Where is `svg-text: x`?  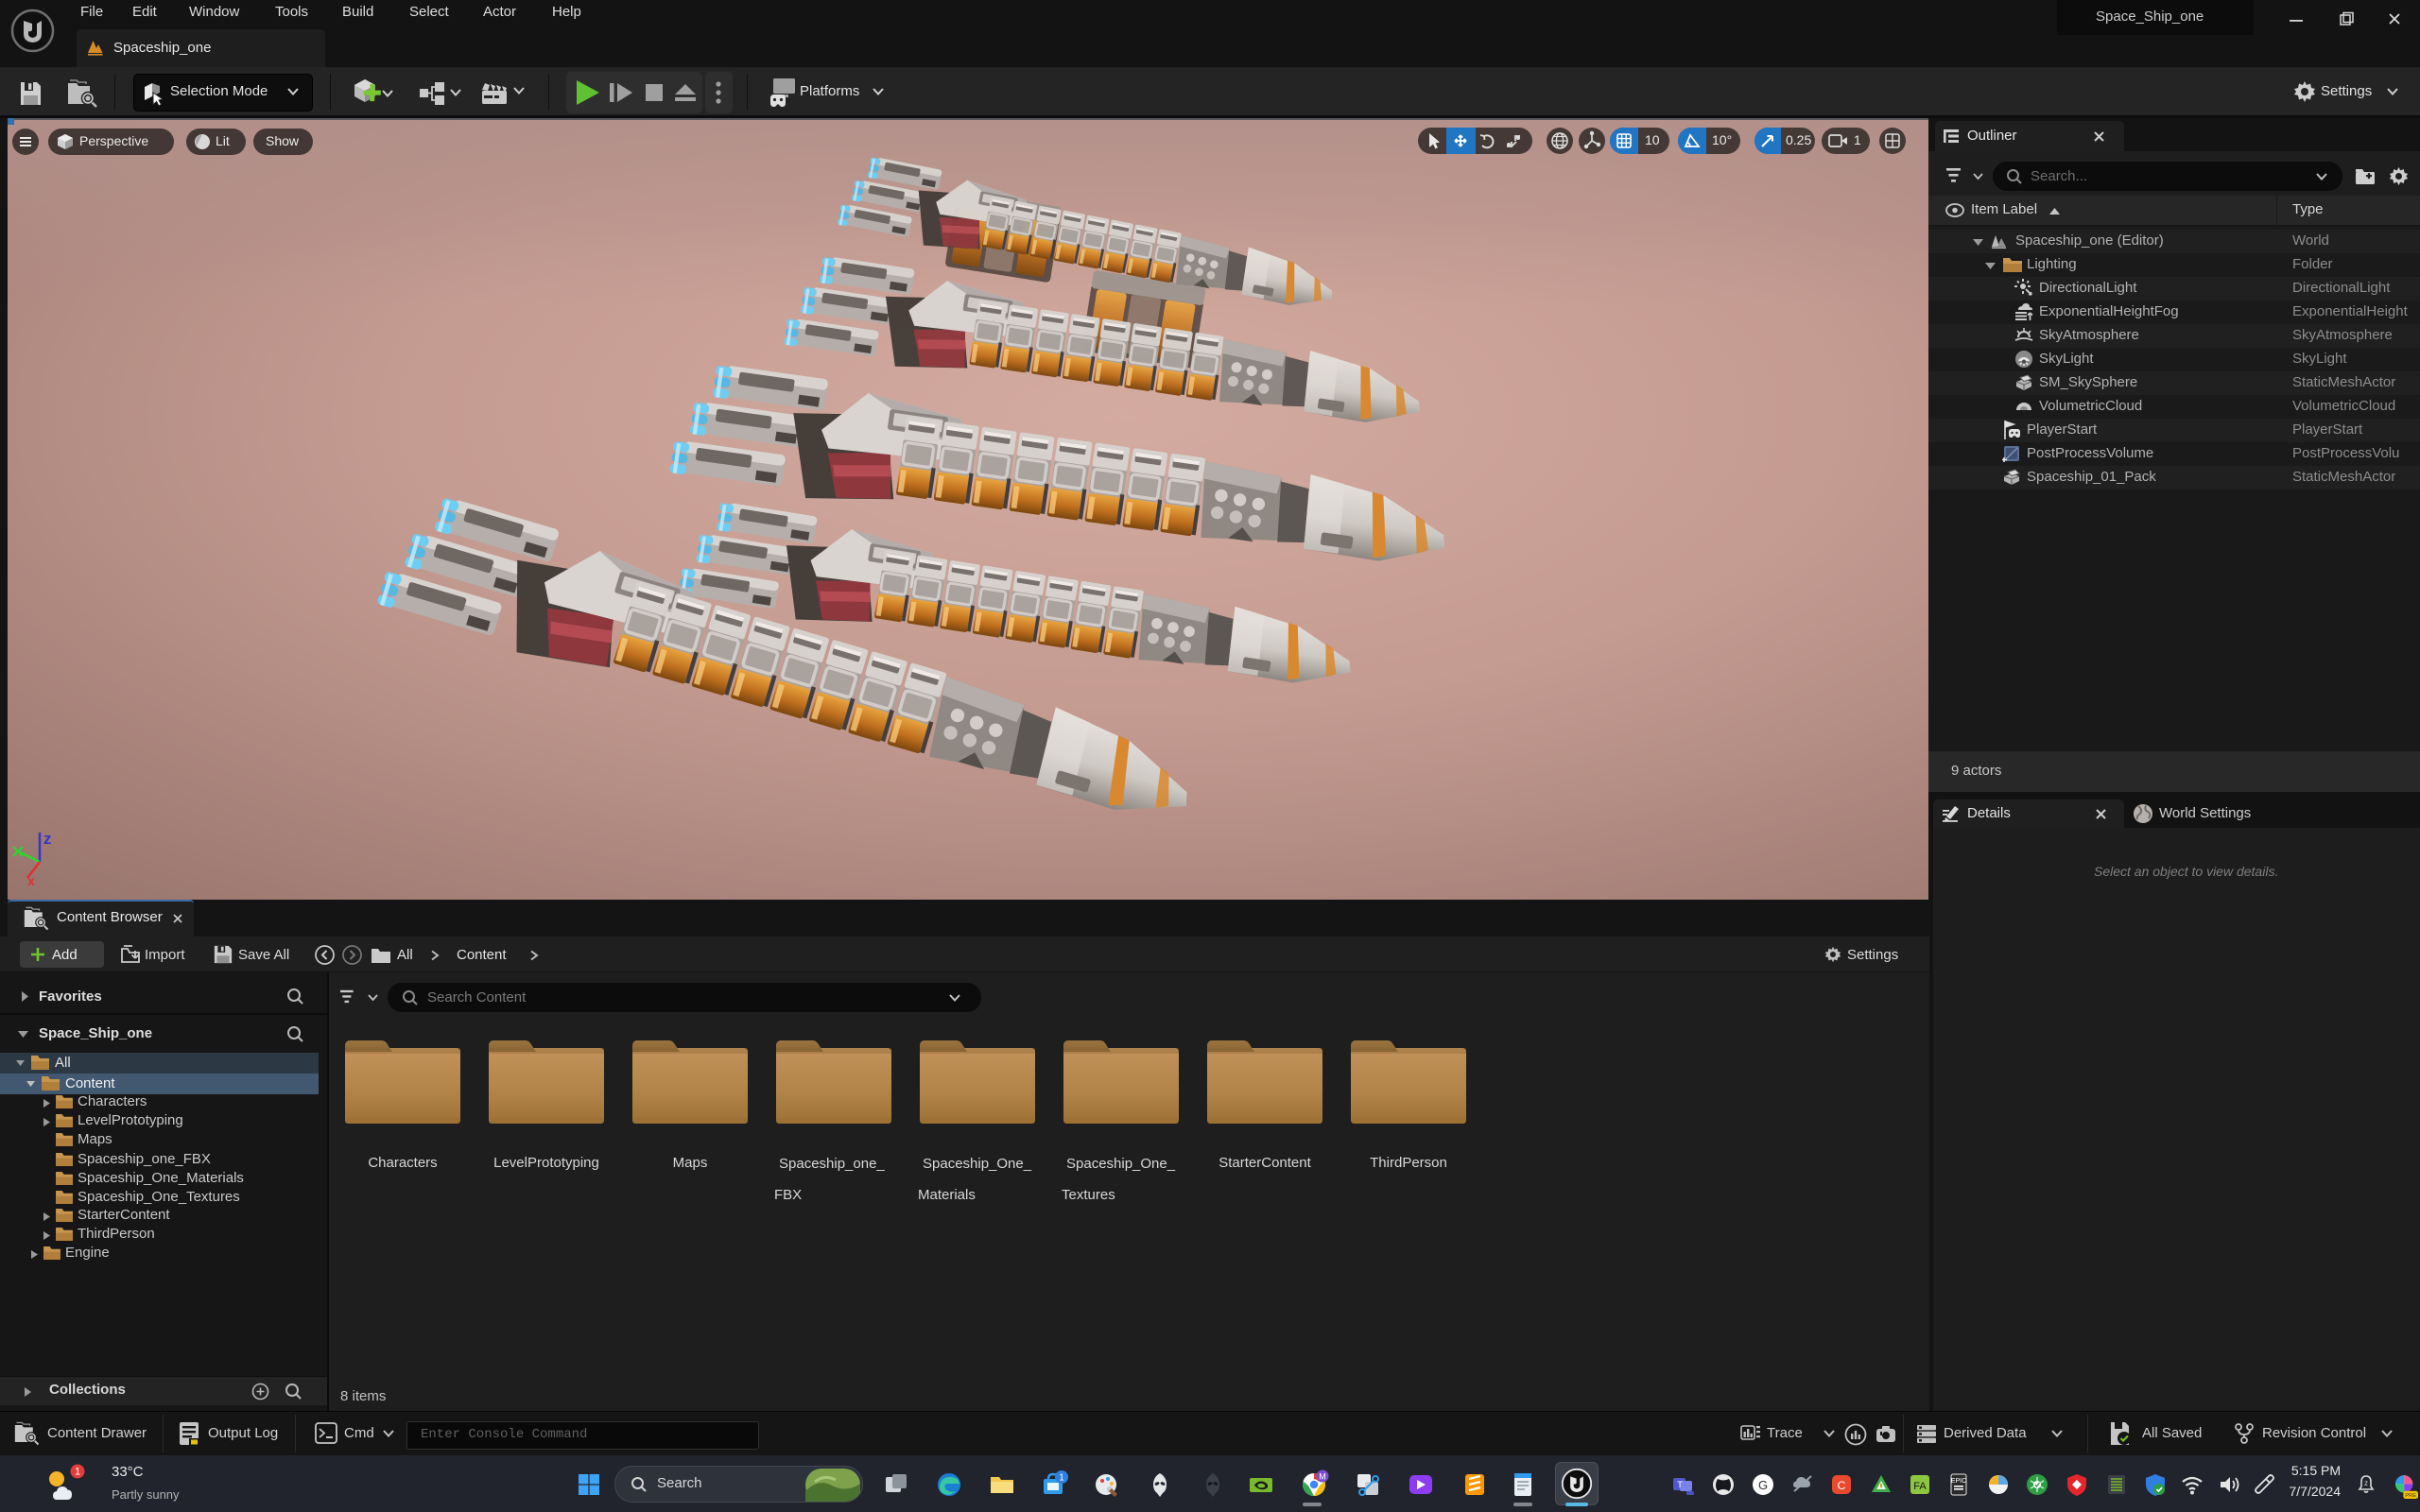 svg-text: x is located at coordinates (31, 880).